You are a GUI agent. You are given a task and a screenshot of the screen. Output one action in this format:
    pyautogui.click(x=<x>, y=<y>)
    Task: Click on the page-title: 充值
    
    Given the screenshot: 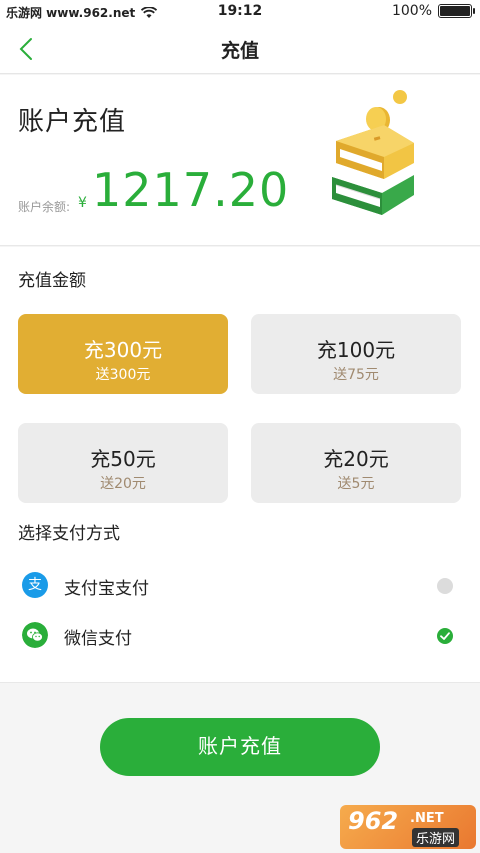 What is the action you would take?
    pyautogui.click(x=239, y=51)
    